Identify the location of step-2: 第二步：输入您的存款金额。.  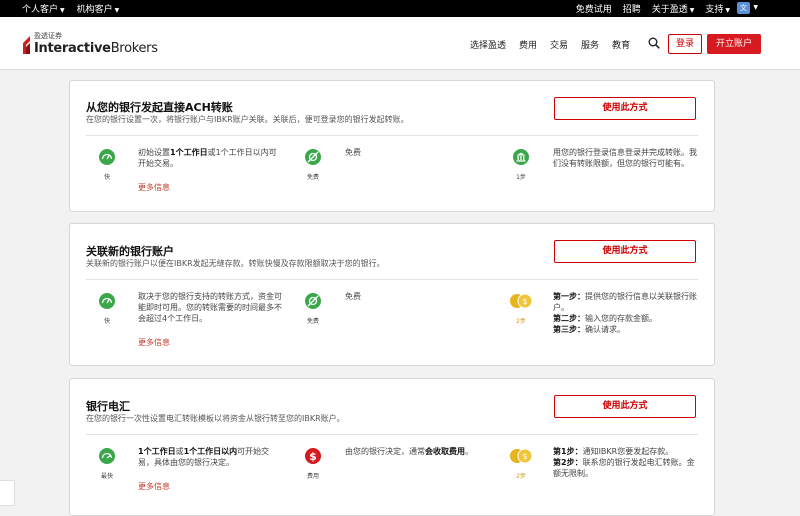
(605, 318).